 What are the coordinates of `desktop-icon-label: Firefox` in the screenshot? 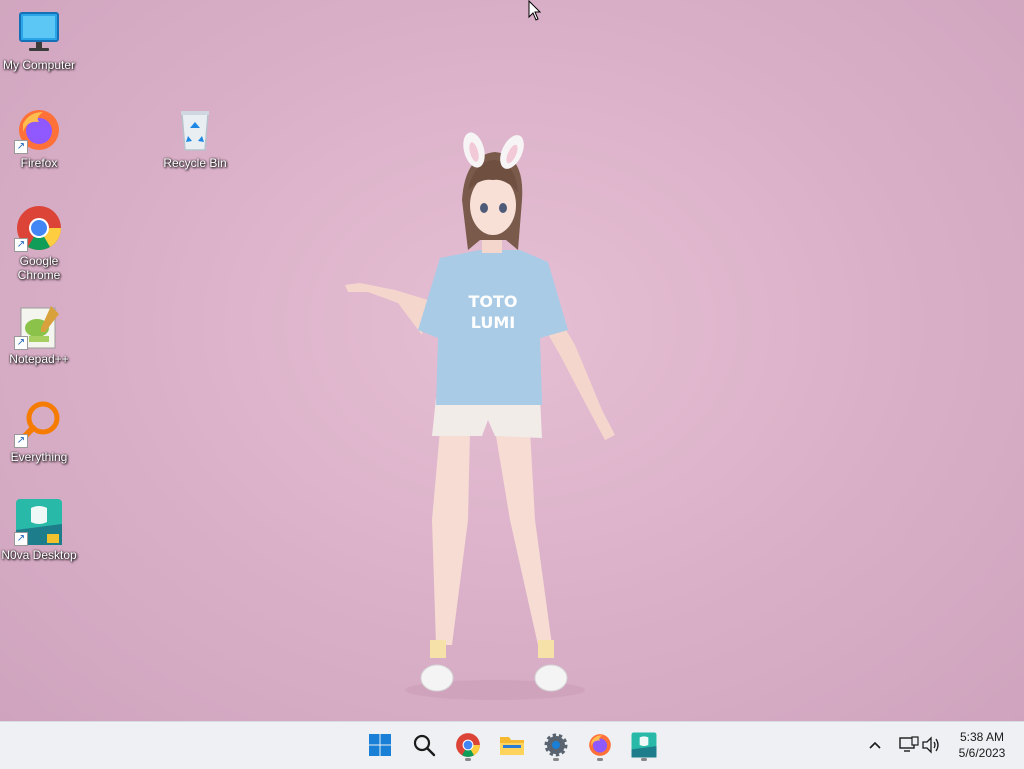 It's located at (39, 163).